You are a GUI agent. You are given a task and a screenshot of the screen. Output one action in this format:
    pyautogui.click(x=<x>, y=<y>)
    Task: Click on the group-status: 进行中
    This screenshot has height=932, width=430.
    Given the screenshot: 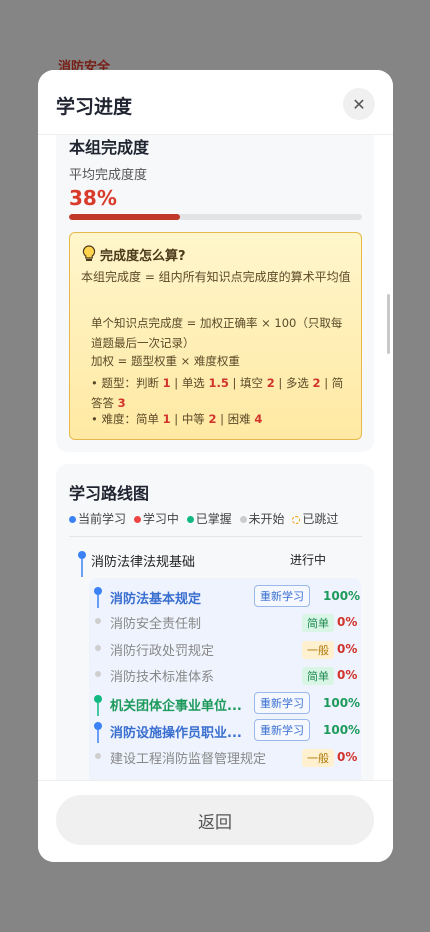 What is the action you would take?
    pyautogui.click(x=308, y=560)
    